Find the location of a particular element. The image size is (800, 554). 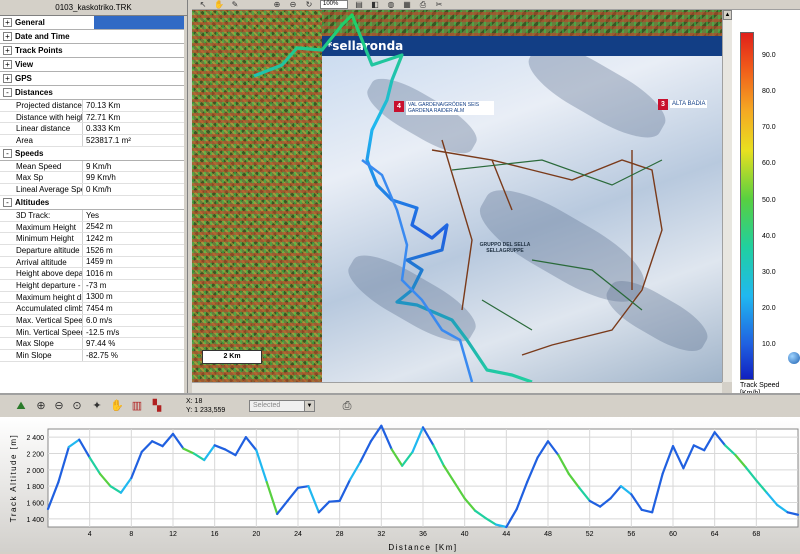

property-value: -73 m is located at coordinates (96, 285).